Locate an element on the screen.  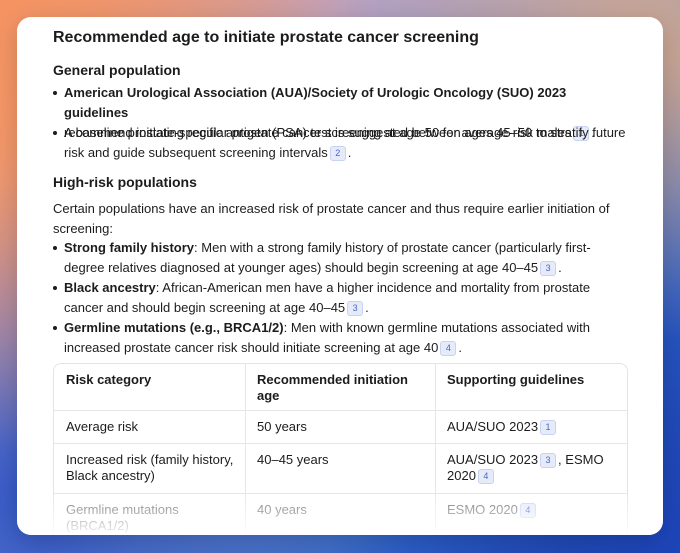
table-cell: ESMO 2020 4 is located at coordinates (533, 510).